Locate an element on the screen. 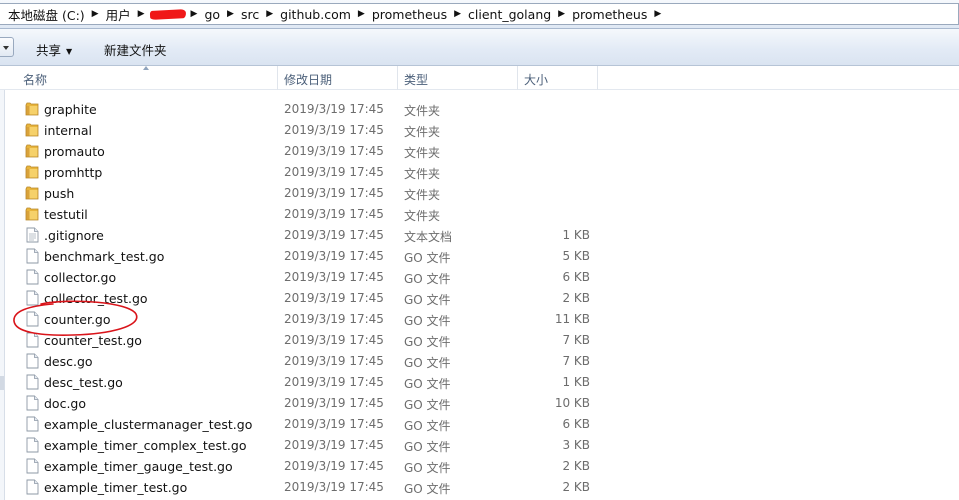 Image resolution: width=959 pixels, height=500 pixels. breadcrumb-prometheus: prometheus is located at coordinates (409, 14).